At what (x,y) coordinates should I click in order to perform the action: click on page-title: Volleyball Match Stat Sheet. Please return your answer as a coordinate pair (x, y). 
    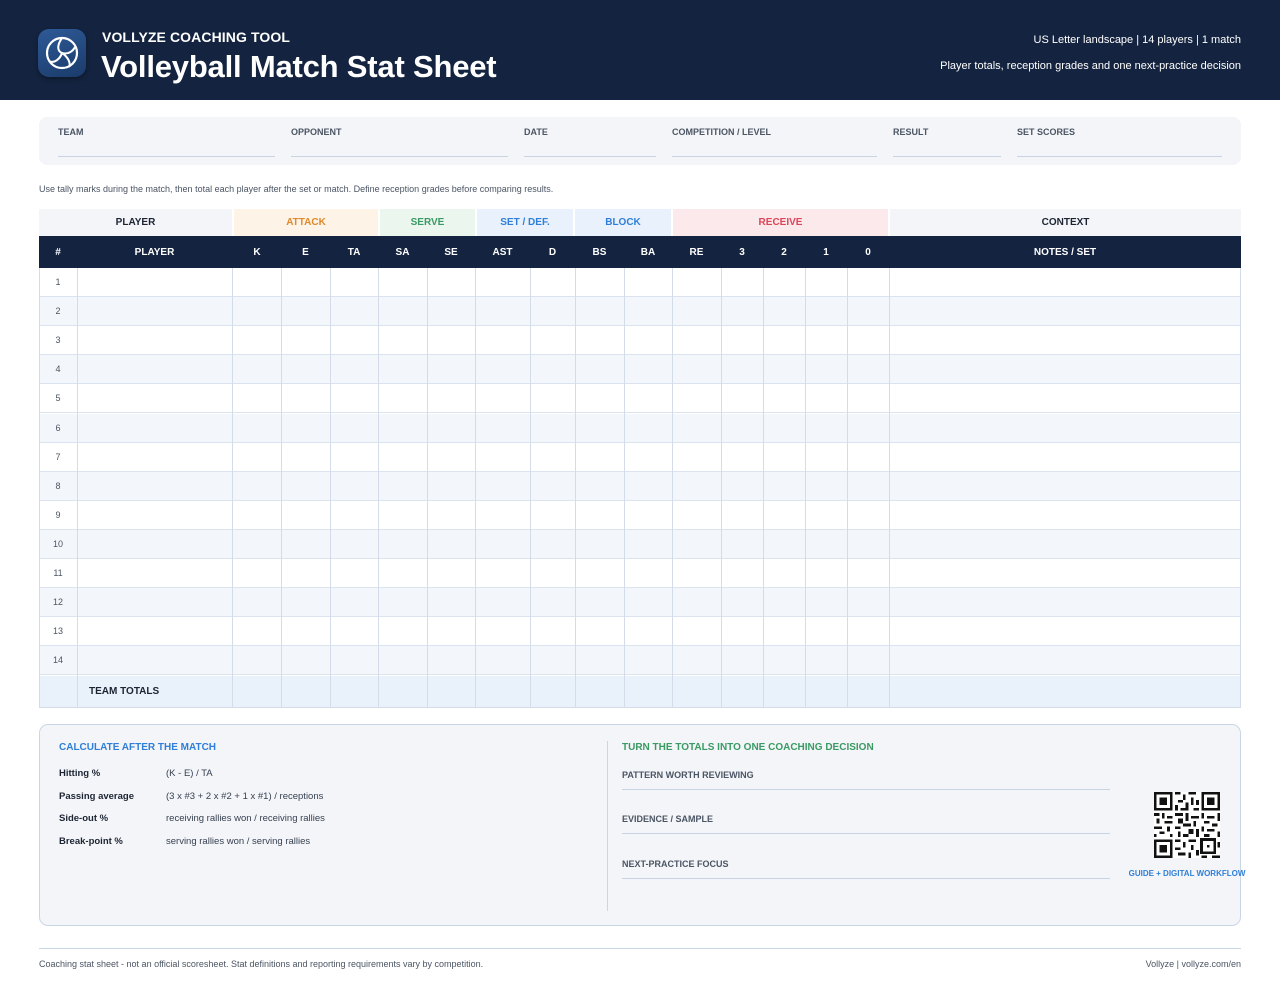
    Looking at the image, I should click on (299, 66).